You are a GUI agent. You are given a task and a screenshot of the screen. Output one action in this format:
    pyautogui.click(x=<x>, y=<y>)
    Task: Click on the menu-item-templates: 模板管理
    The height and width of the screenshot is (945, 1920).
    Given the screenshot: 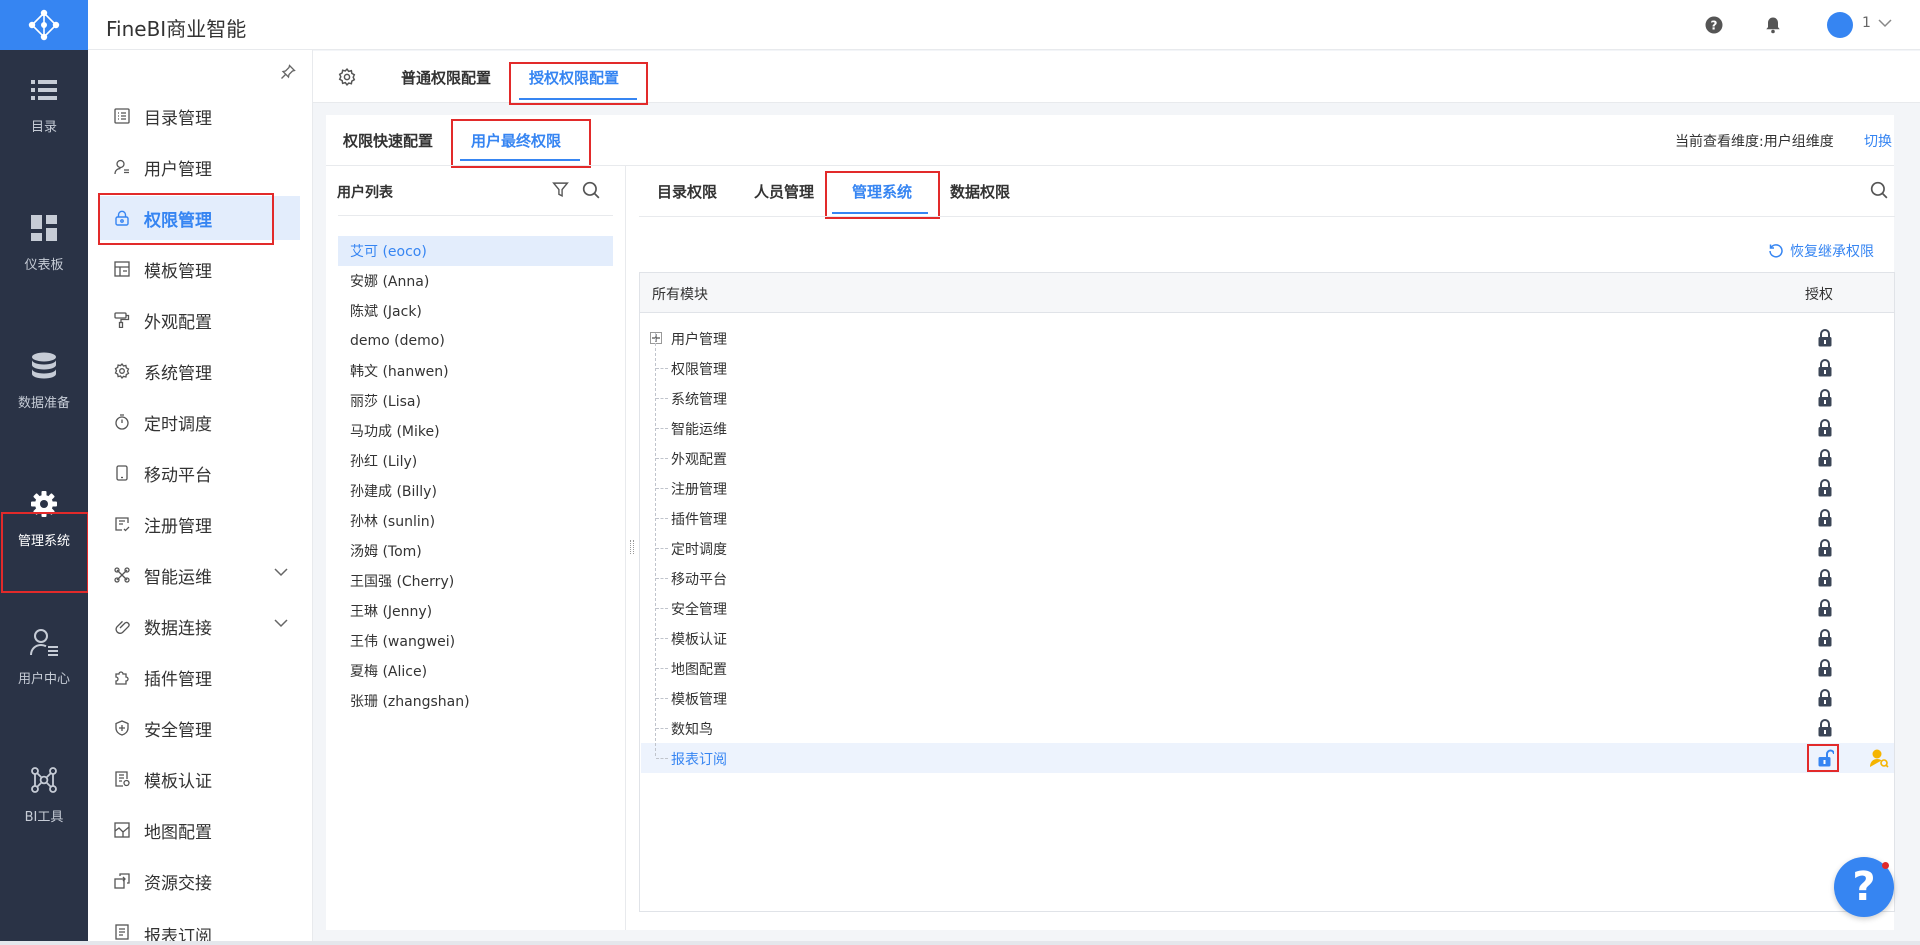 What is the action you would take?
    pyautogui.click(x=200, y=269)
    